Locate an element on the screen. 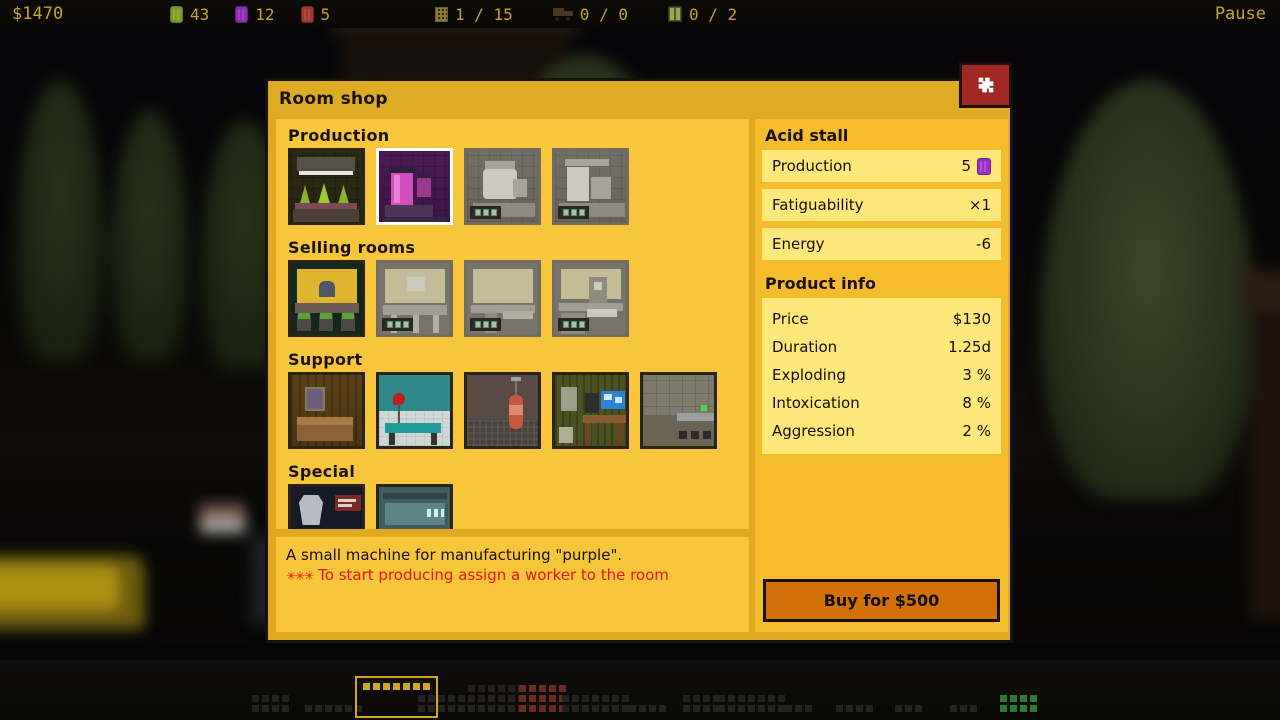  hud-bar: $1470 43 12 5 1 / 15 0 / 0 0 / 2 Pause is located at coordinates (640, 14).